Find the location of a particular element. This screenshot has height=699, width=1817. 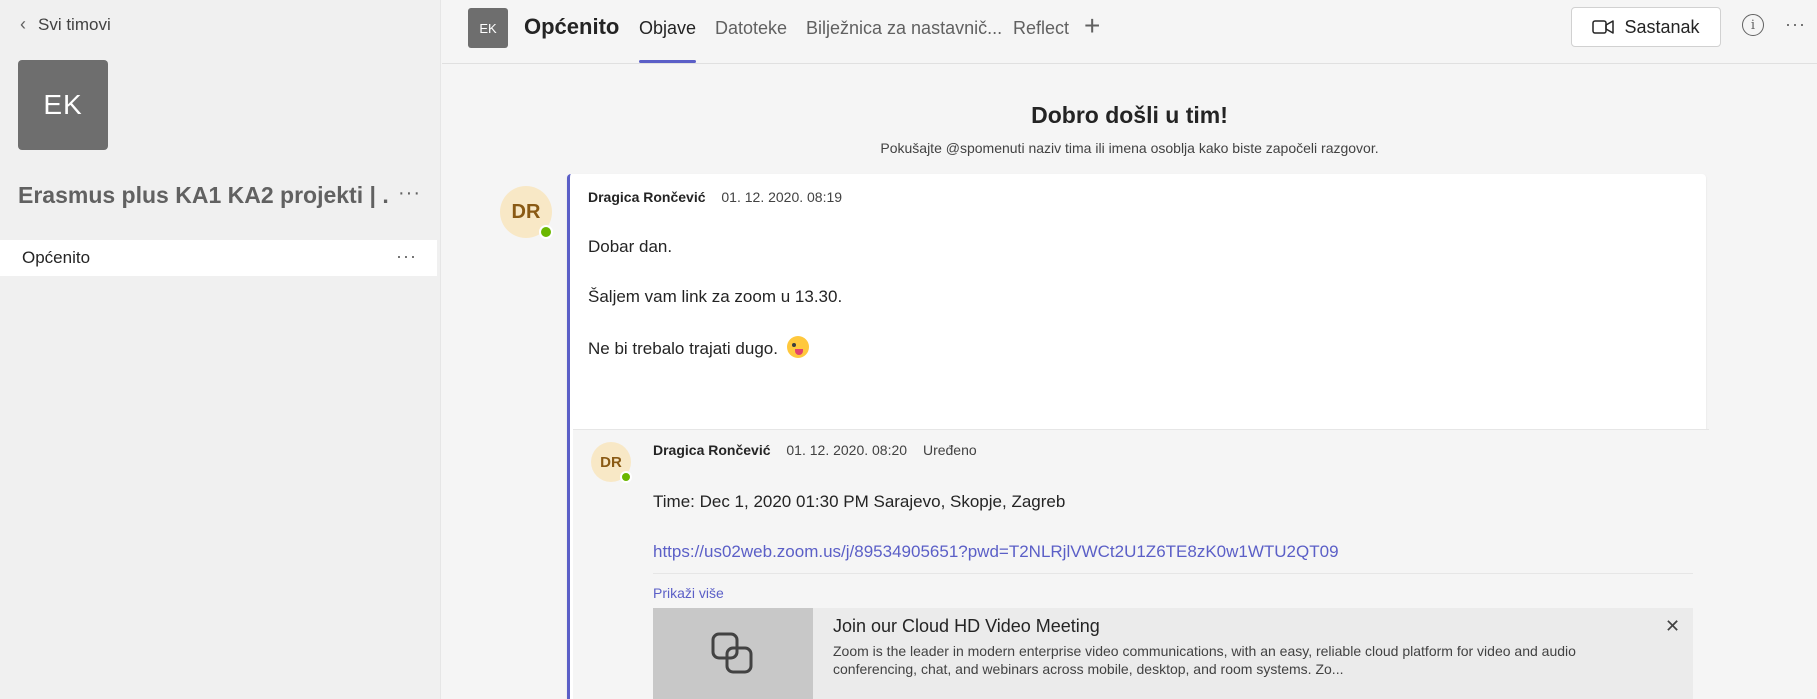

channel-title: Općenito is located at coordinates (572, 26).